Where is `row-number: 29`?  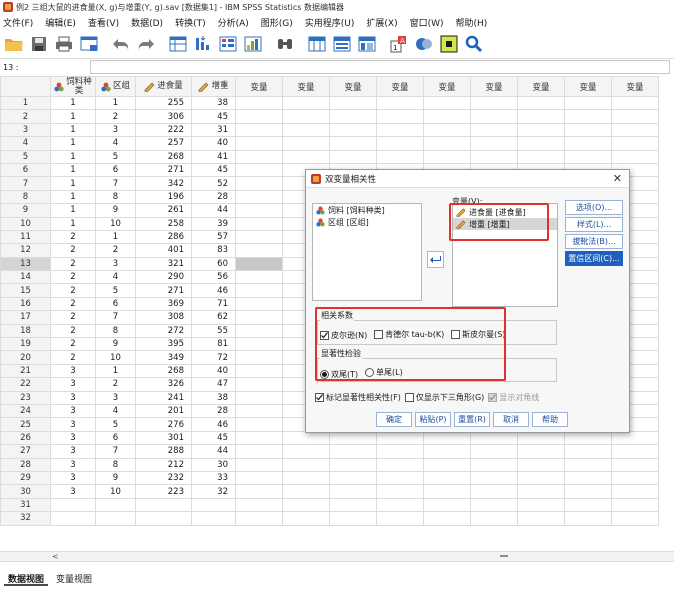
row-number: 29 is located at coordinates (25, 478).